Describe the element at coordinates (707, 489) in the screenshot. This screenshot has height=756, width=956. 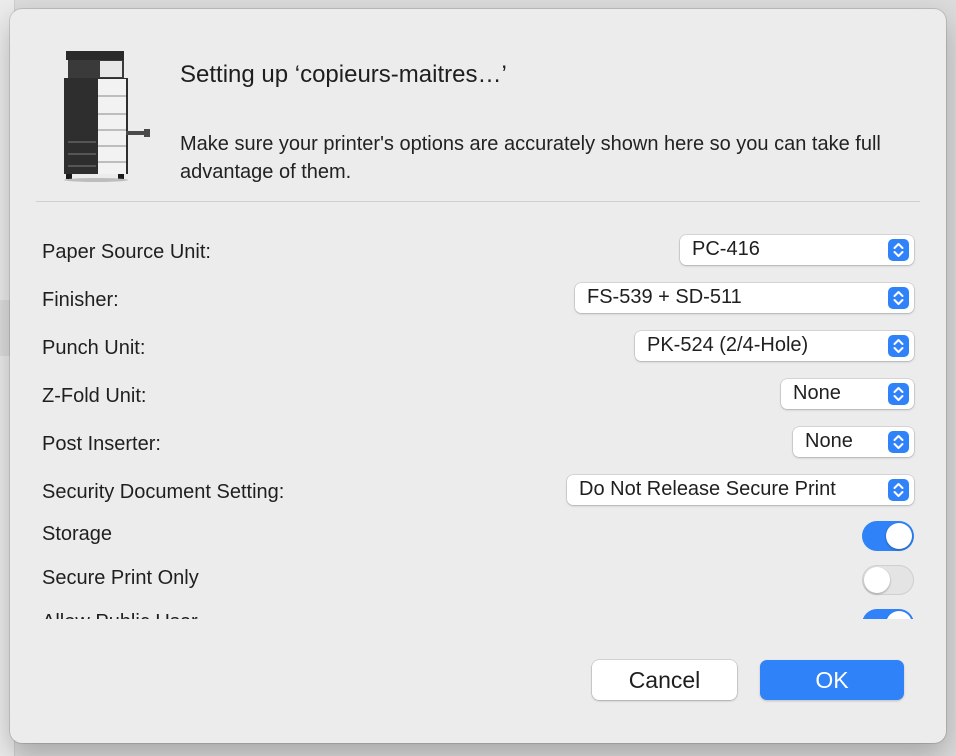
I see `popup-value: Do Not Release Secure Print` at that location.